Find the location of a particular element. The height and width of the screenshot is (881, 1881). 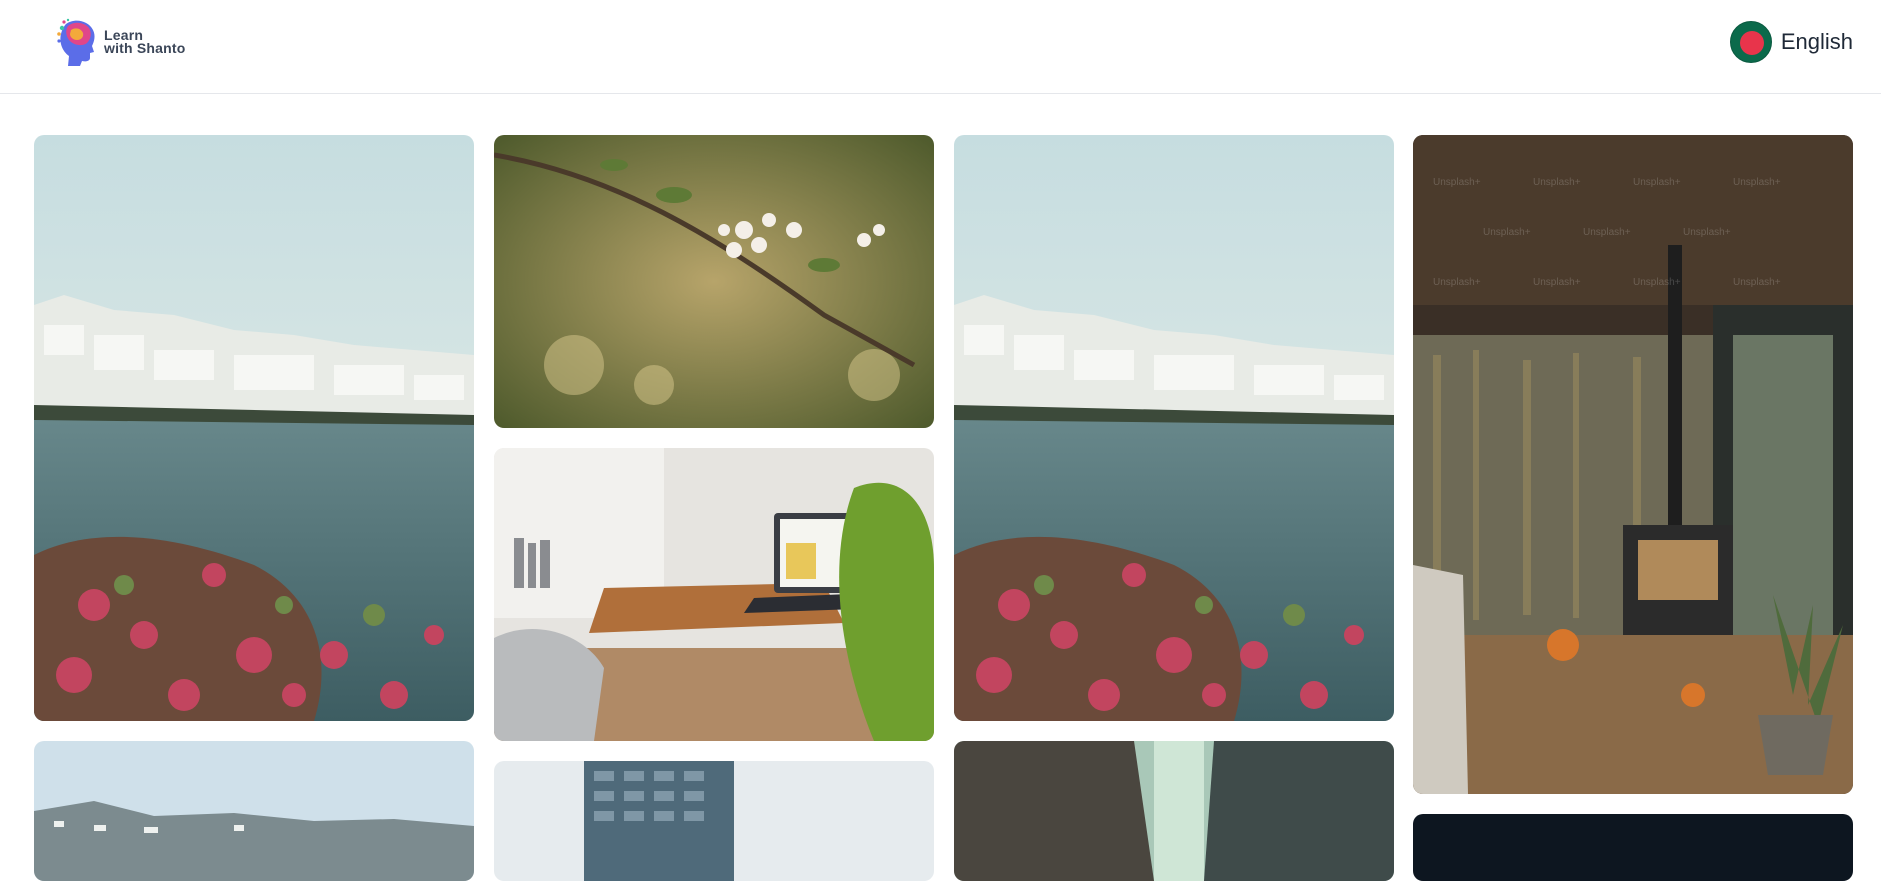

brand-line-2: with Shanto is located at coordinates (145, 48).